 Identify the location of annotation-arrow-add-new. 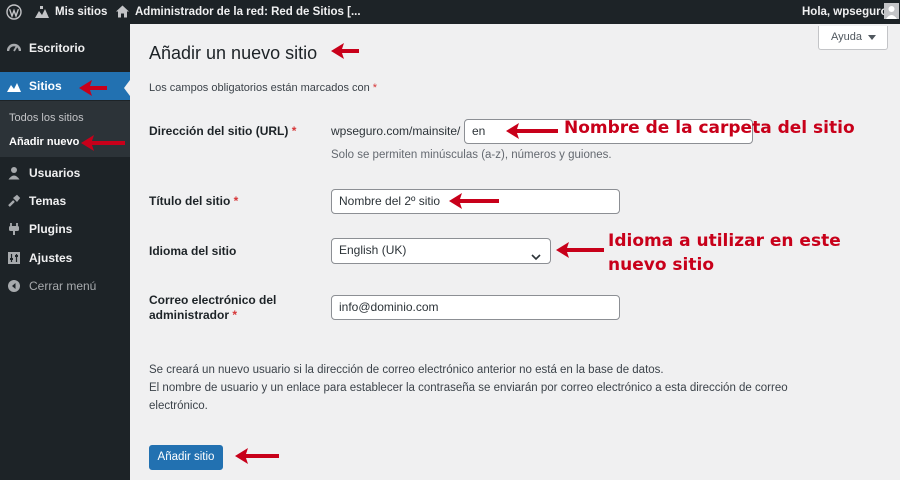
(103, 143).